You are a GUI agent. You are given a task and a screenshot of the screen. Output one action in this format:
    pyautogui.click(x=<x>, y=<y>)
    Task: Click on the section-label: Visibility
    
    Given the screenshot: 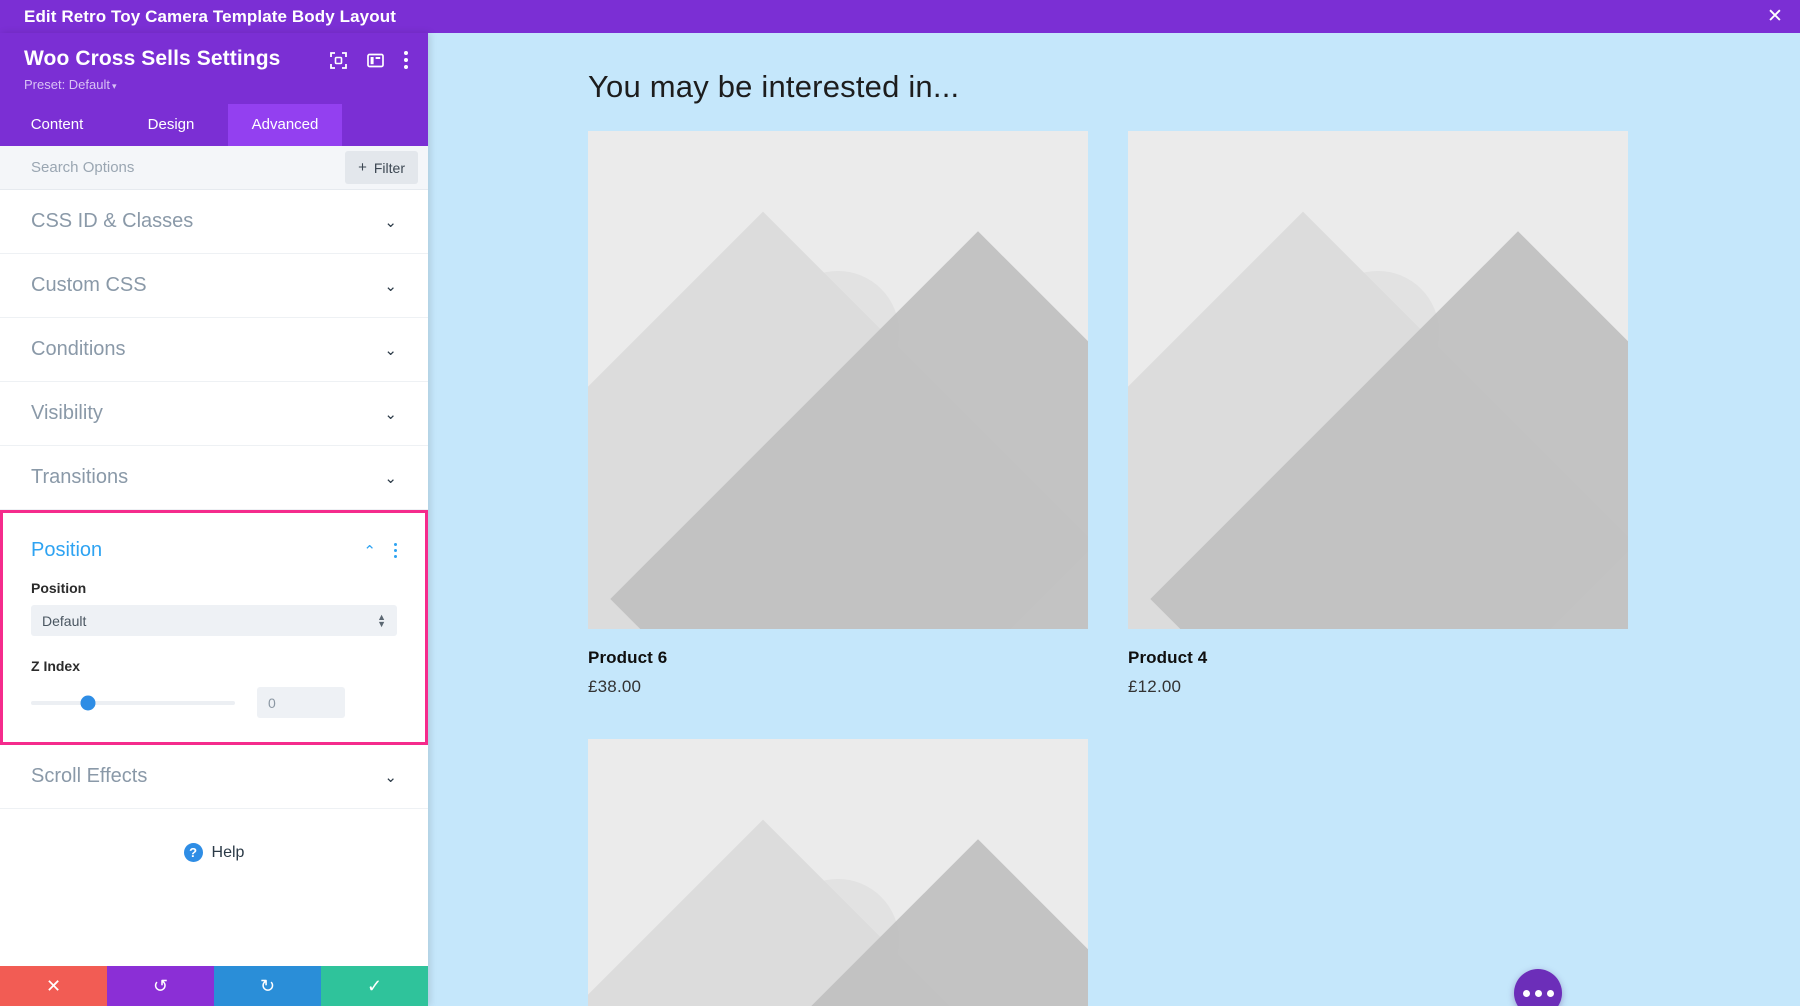 What is the action you would take?
    pyautogui.click(x=67, y=413)
    